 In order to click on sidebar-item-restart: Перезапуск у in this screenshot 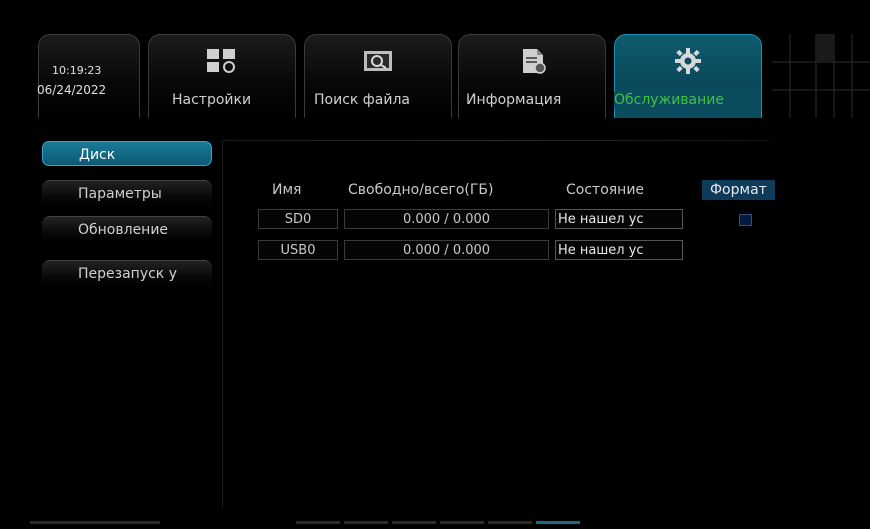, I will do `click(127, 273)`.